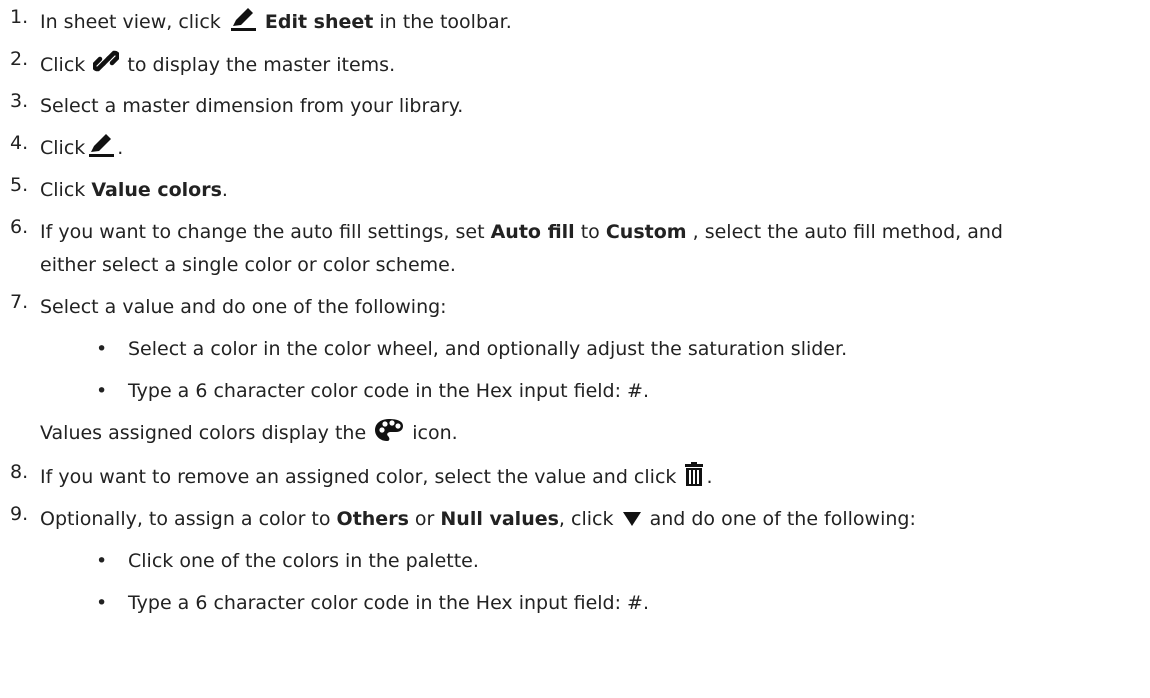 This screenshot has height=698, width=1150. I want to click on step-text: , select the auto fill method, and, so click(847, 232).